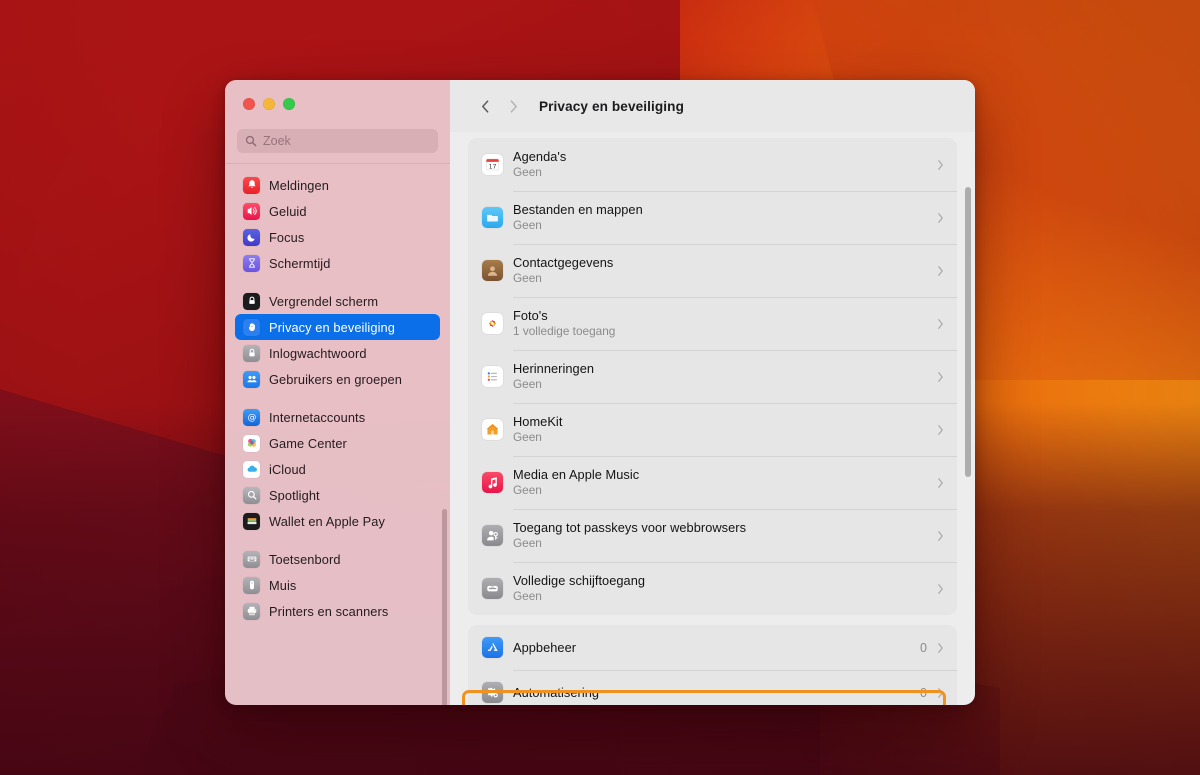 The width and height of the screenshot is (1200, 775). Describe the element at coordinates (287, 237) in the screenshot. I see `sidebar-item-label: Focus` at that location.